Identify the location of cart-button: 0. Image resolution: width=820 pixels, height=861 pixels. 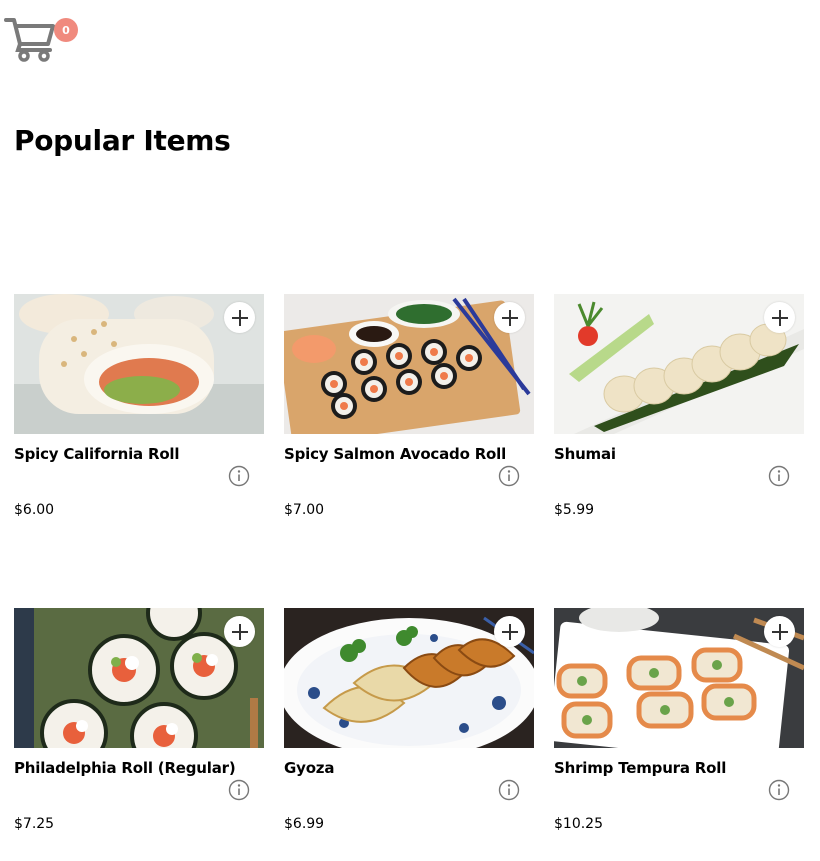
(41, 36).